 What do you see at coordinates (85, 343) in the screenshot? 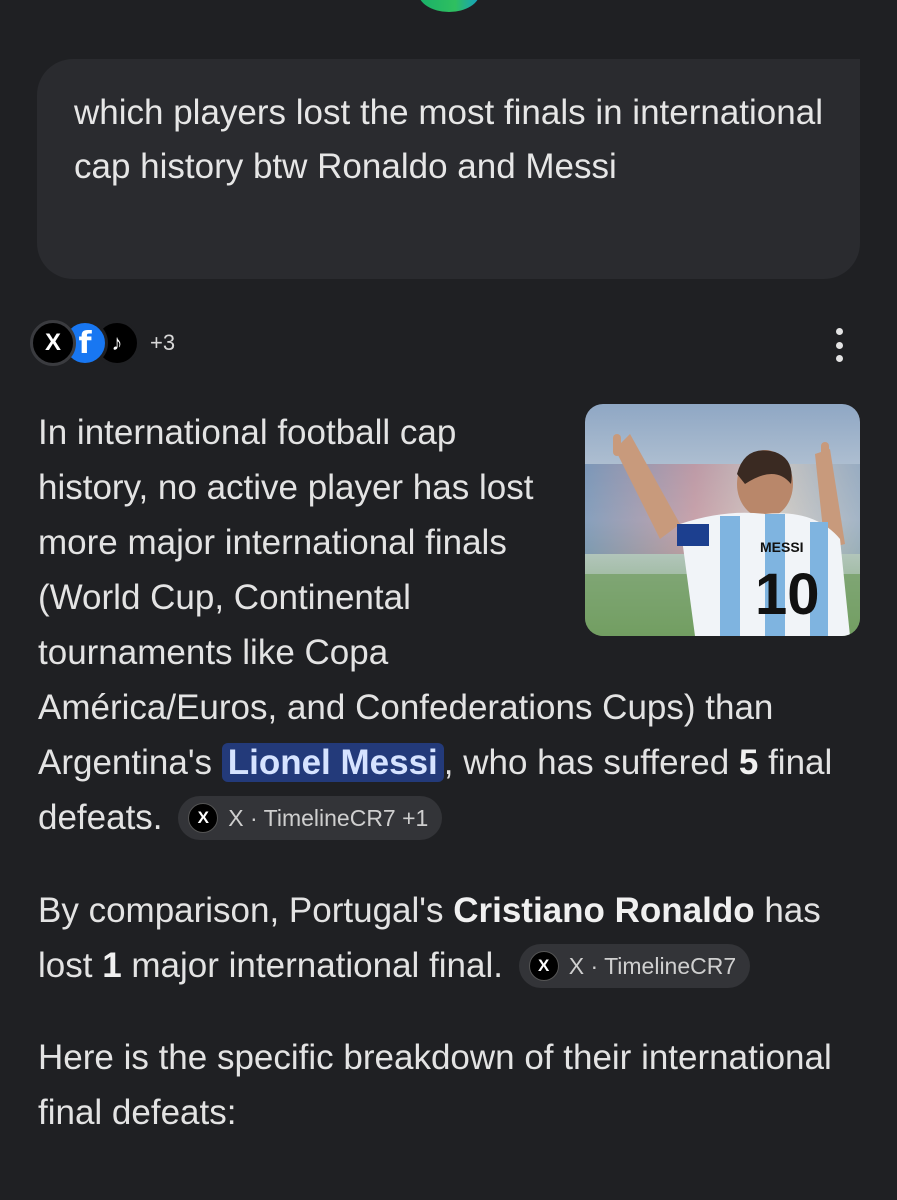
I see `facebook-glyph: f` at bounding box center [85, 343].